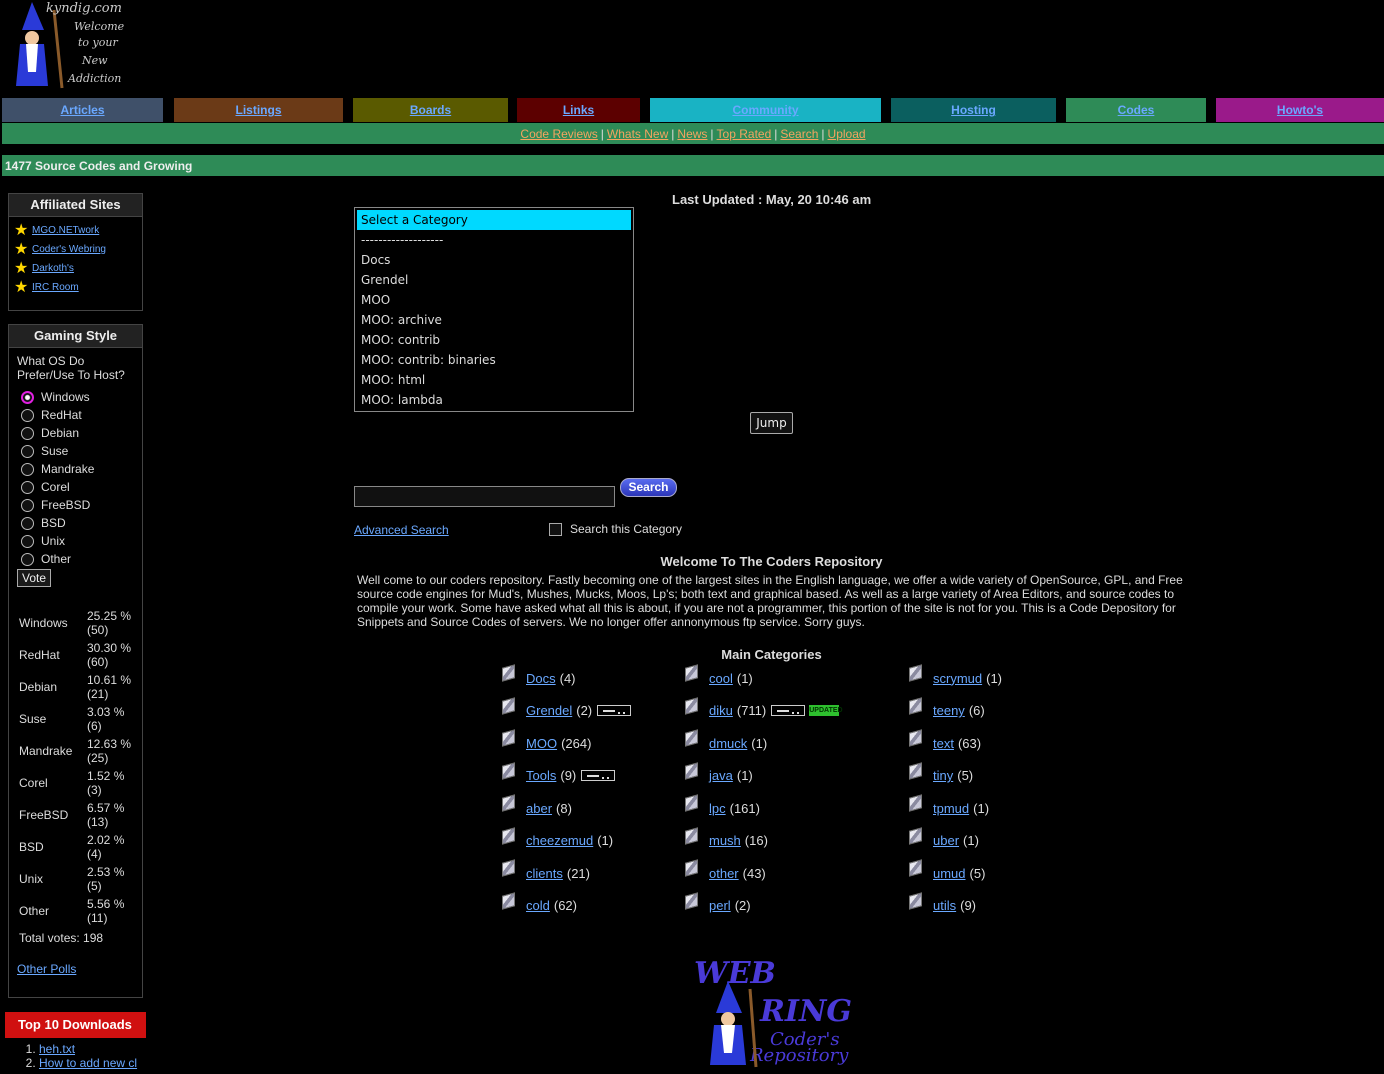 This screenshot has width=1384, height=1074. I want to click on category-link: clients, so click(544, 873).